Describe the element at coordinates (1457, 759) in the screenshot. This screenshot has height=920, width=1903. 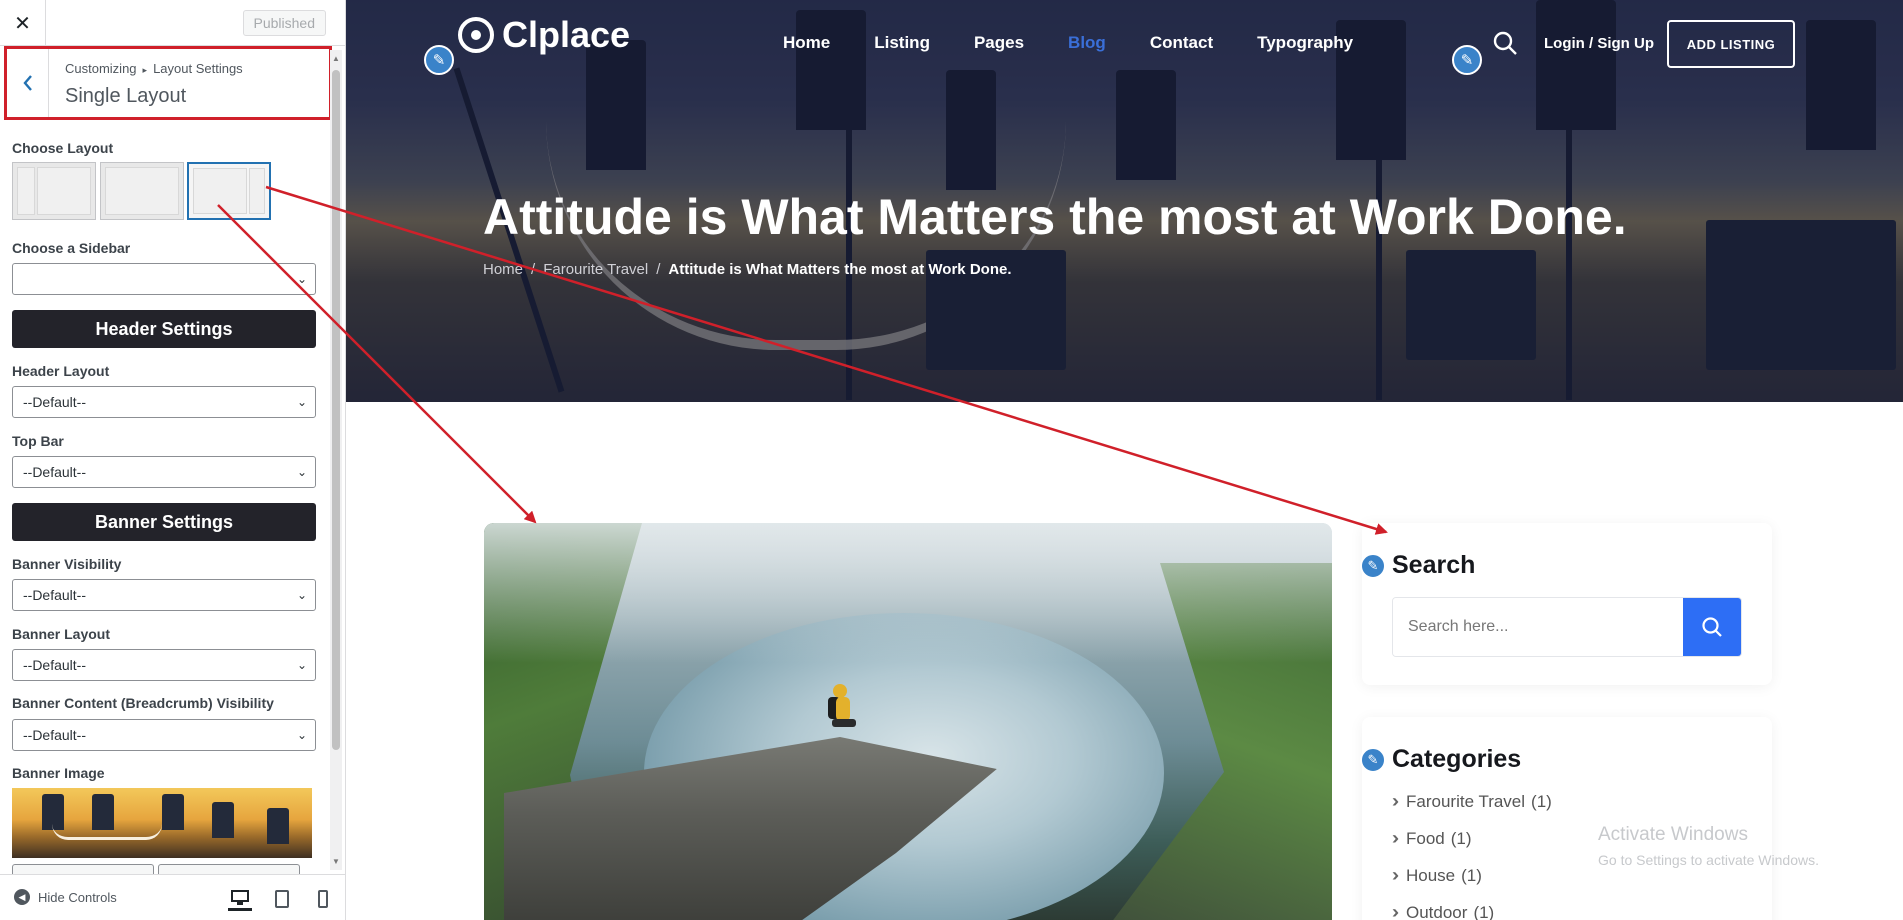
I see `categories-widget-title: Categories` at that location.